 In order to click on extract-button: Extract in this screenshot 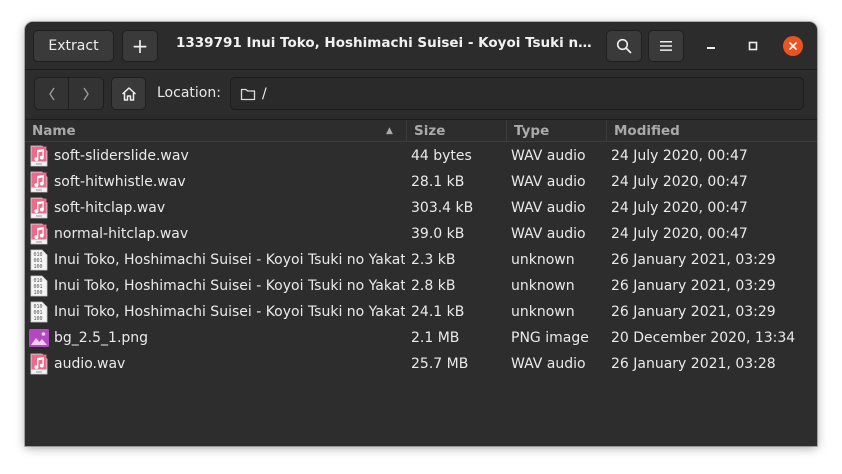, I will do `click(73, 46)`.